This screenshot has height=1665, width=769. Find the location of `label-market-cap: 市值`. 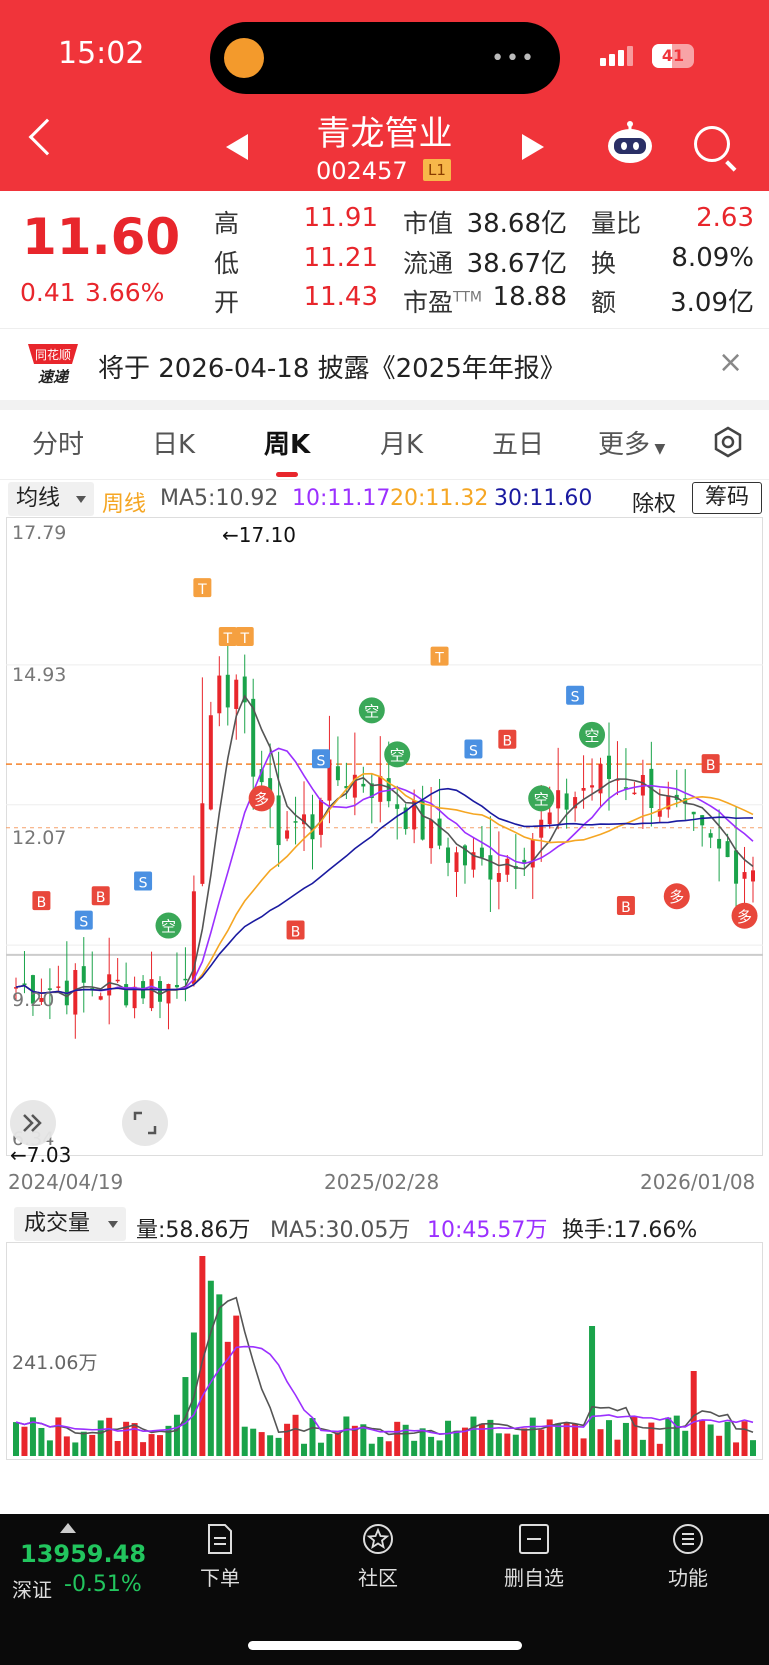

label-market-cap: 市值 is located at coordinates (428, 223).